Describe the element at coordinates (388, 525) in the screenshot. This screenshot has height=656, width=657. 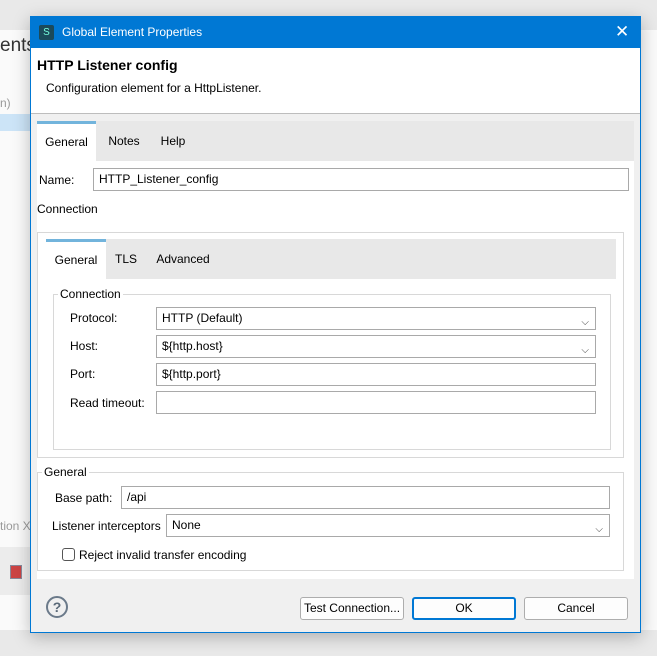
I see `listener-interceptors-select: None ⌵` at that location.